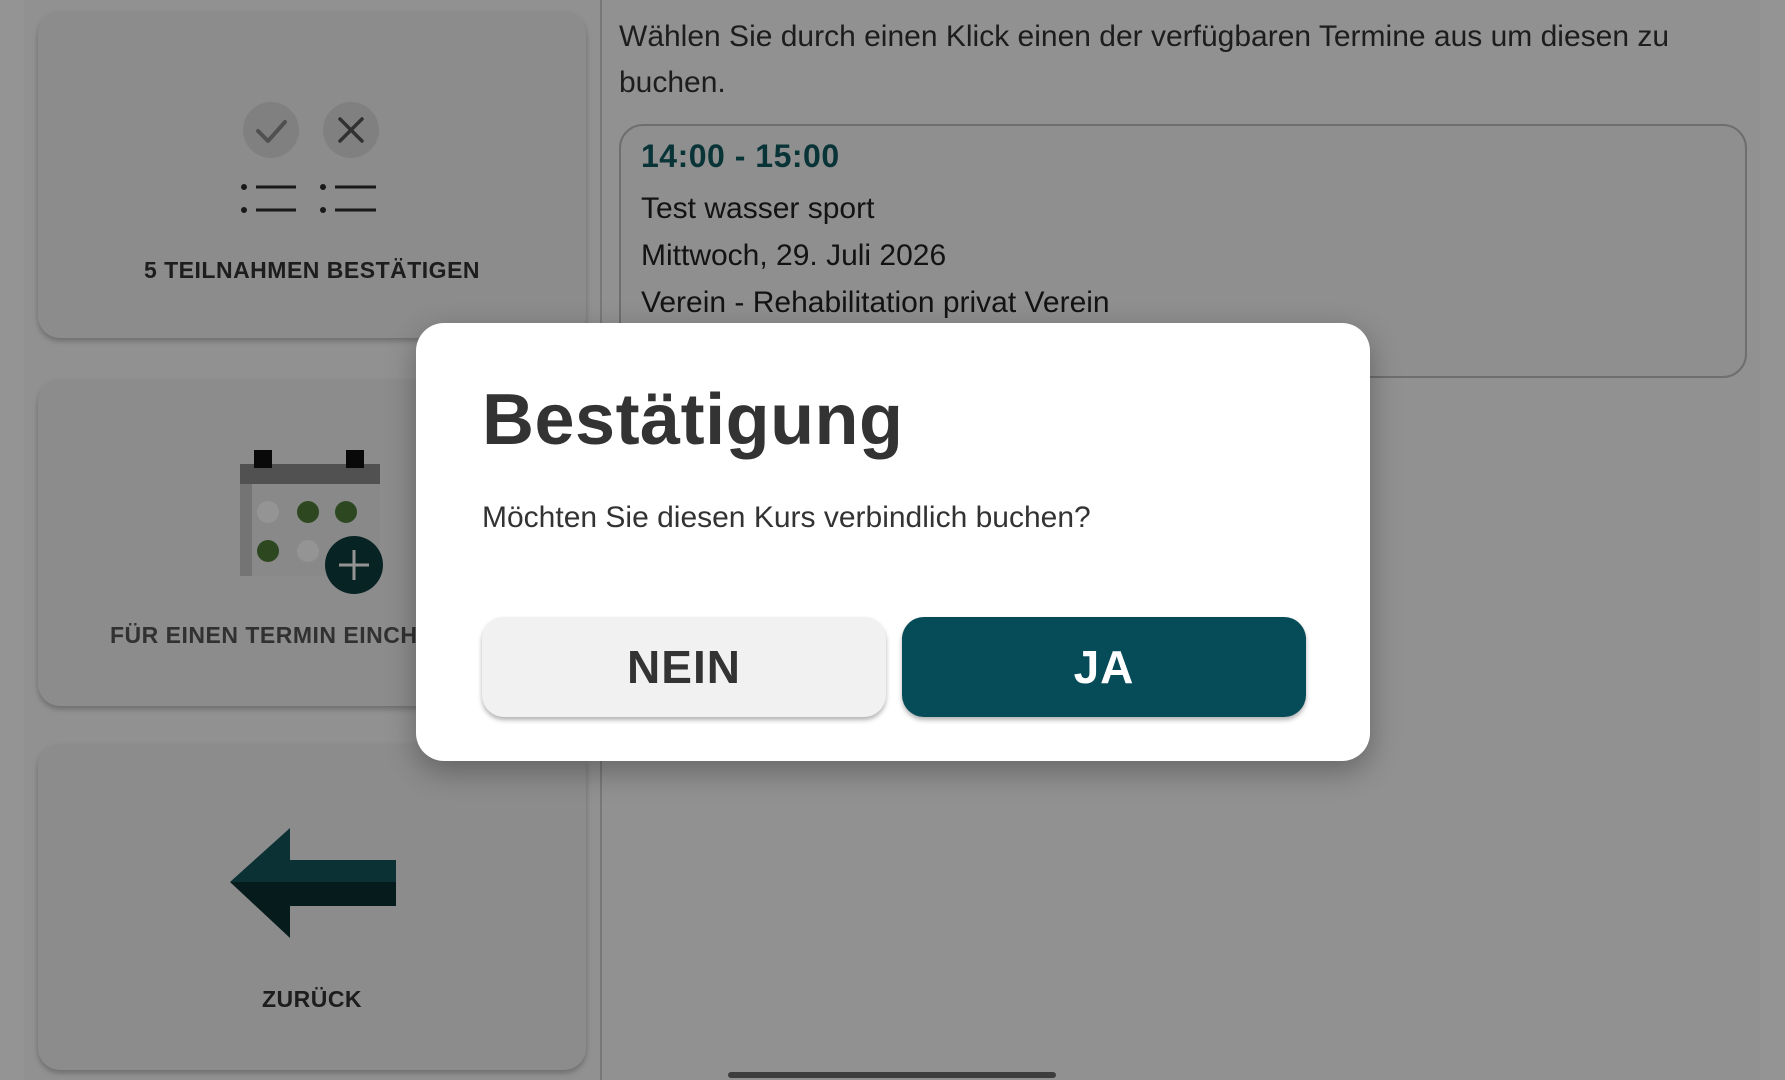  I want to click on dialog-title: Bestätigung, so click(693, 420).